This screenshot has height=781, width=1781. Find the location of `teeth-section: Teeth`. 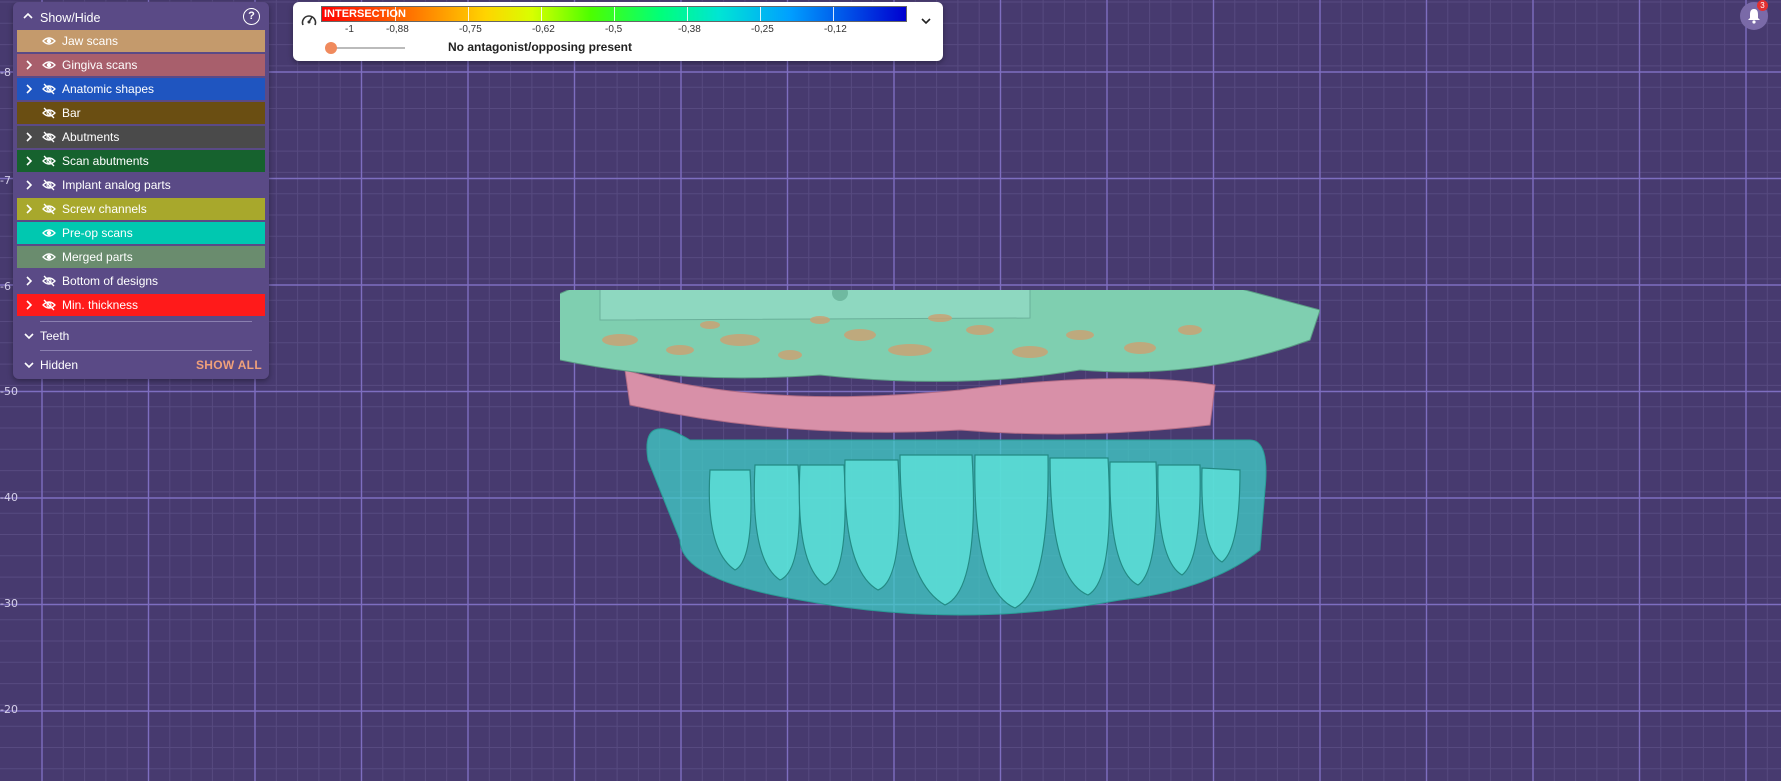

teeth-section: Teeth is located at coordinates (141, 336).